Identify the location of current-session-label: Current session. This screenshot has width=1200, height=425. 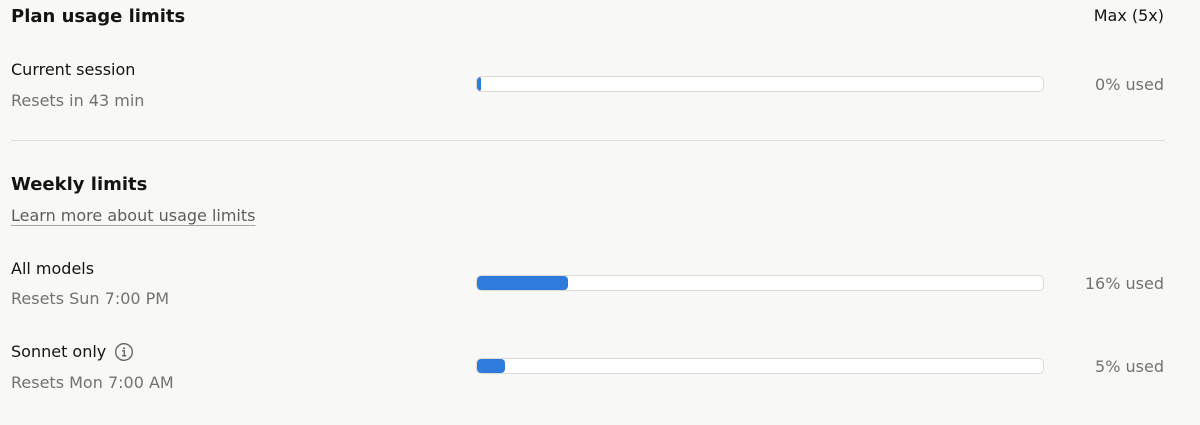
(73, 70).